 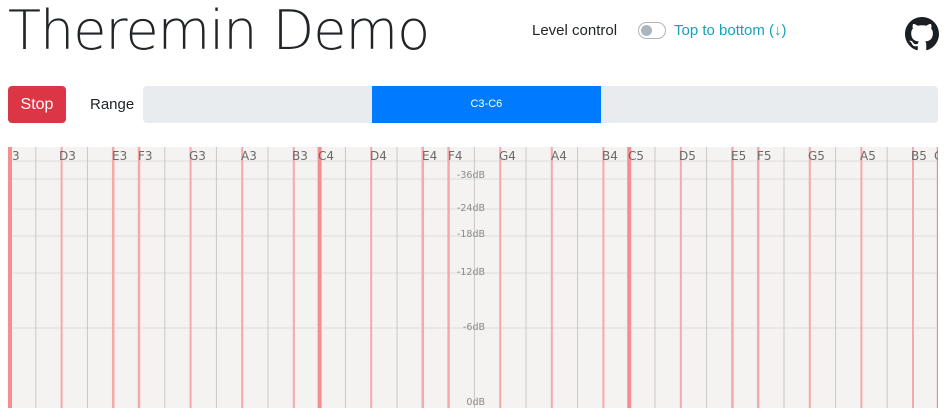 I want to click on db-label: -36dB, so click(x=471, y=175).